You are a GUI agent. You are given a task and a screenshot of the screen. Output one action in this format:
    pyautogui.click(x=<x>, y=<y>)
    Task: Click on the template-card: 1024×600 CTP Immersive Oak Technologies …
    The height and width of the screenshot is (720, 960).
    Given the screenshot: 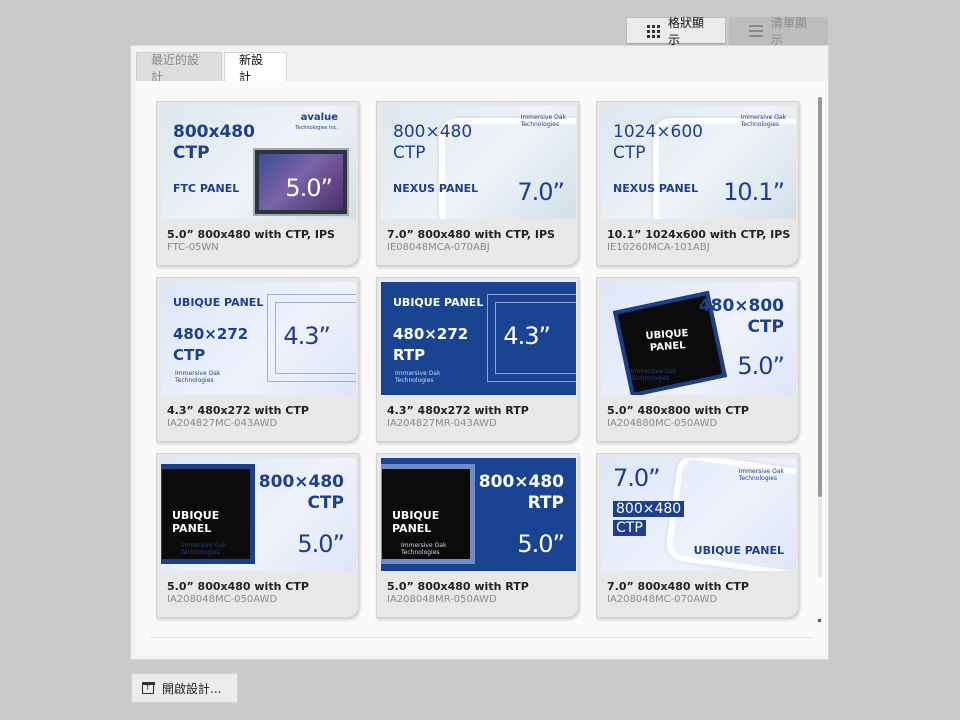 What is the action you would take?
    pyautogui.click(x=697, y=183)
    